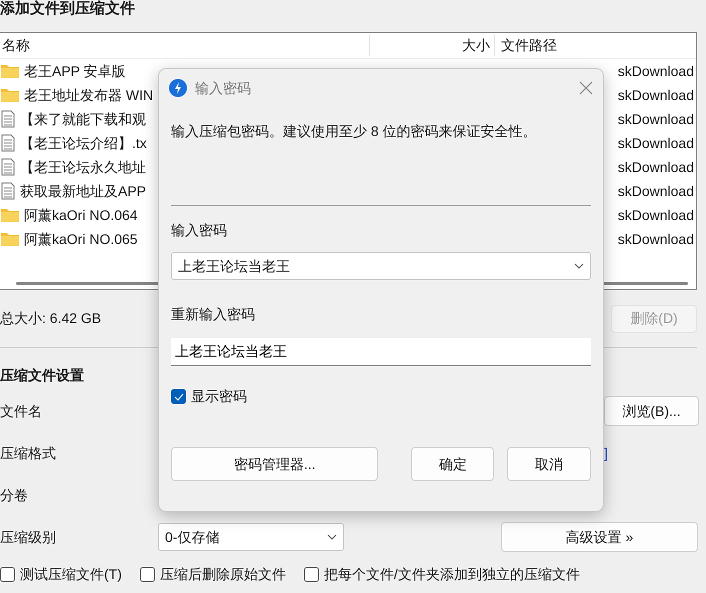 This screenshot has width=706, height=593. I want to click on file-name: 阿薰kaOri NO.065, so click(81, 239).